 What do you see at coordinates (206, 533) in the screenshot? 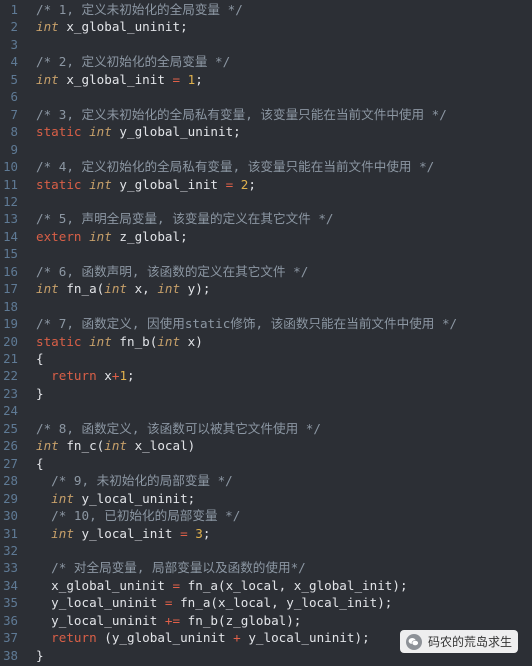
I see `code-token-plain: ;` at bounding box center [206, 533].